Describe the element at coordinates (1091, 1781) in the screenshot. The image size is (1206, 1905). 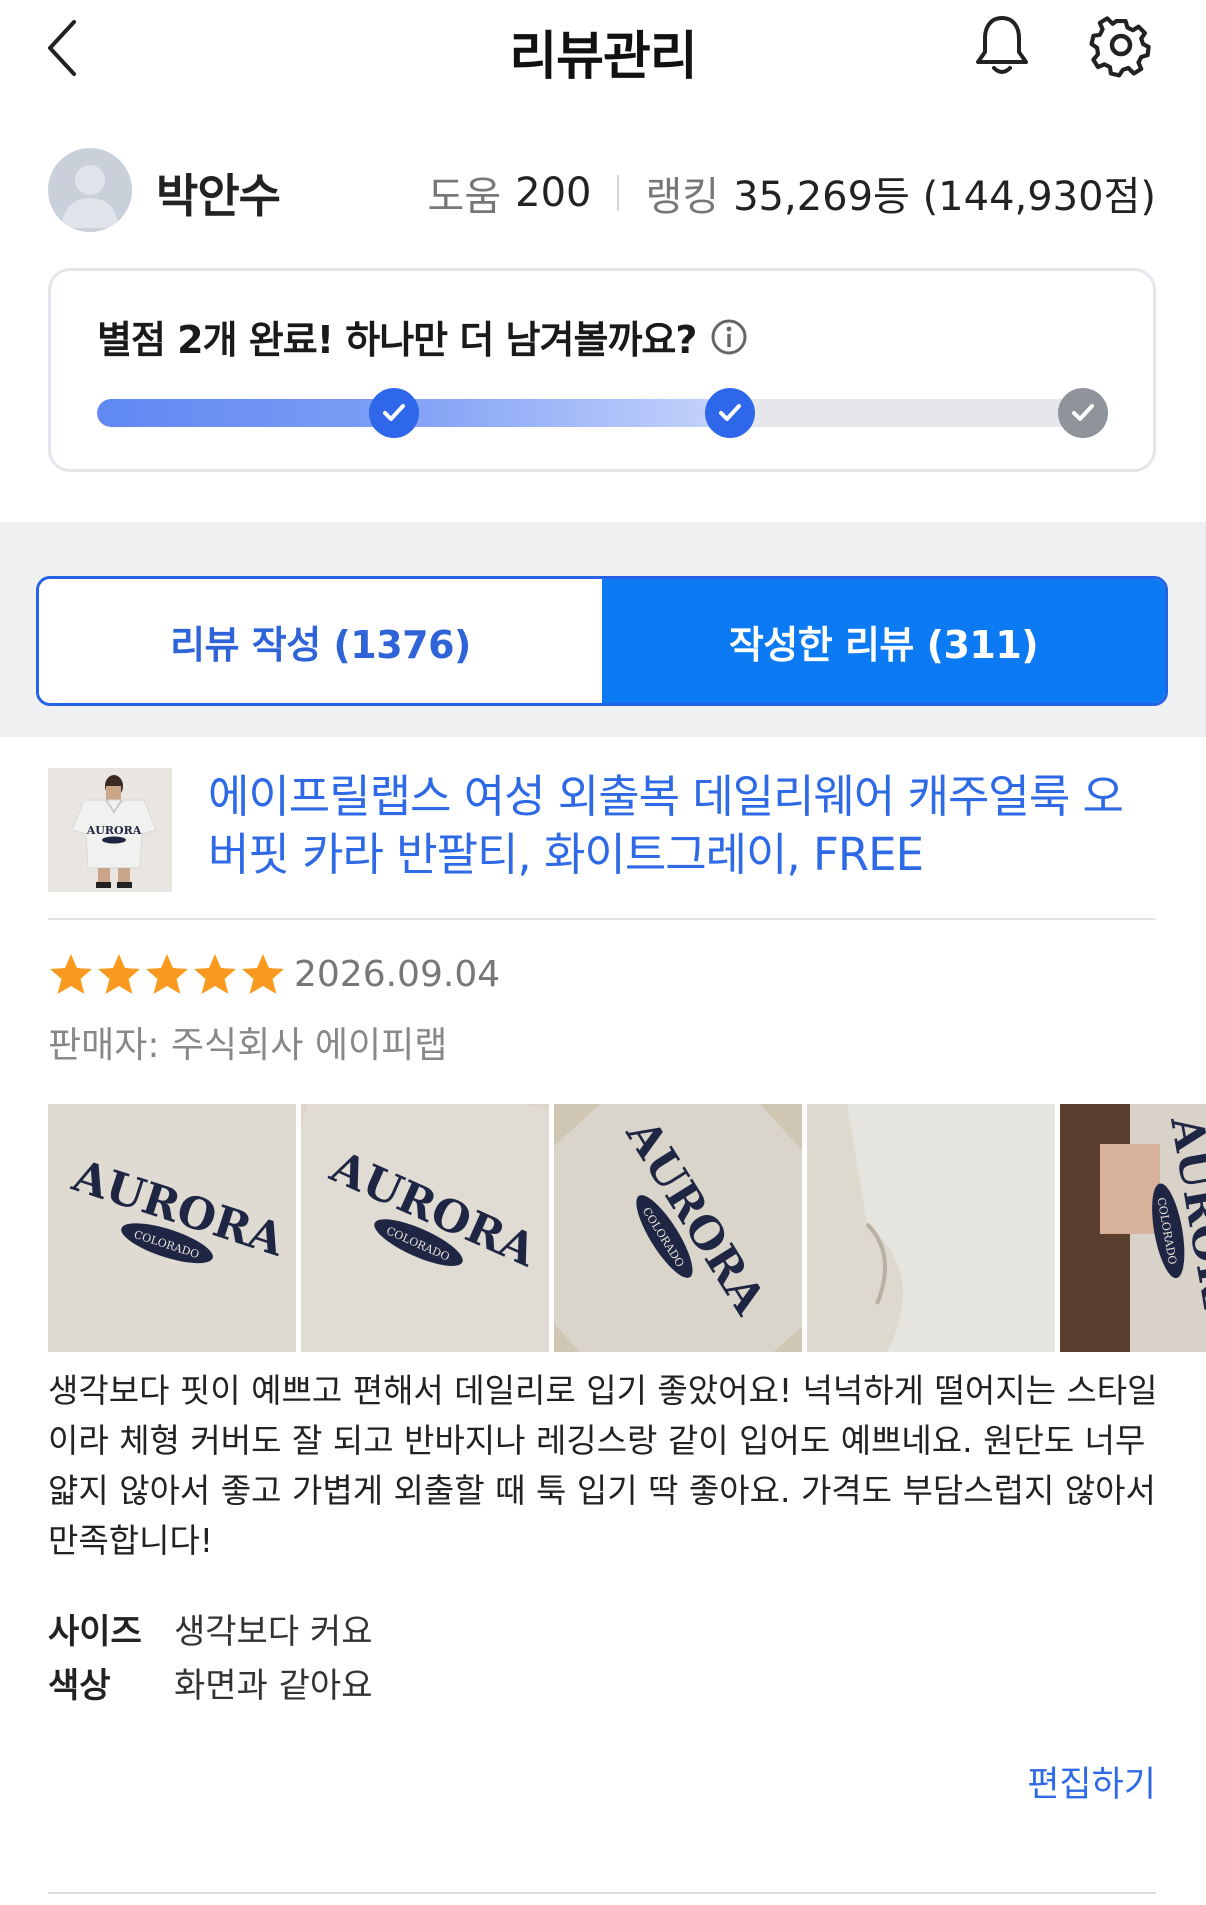
I see `edit-review-button: 편집하기` at that location.